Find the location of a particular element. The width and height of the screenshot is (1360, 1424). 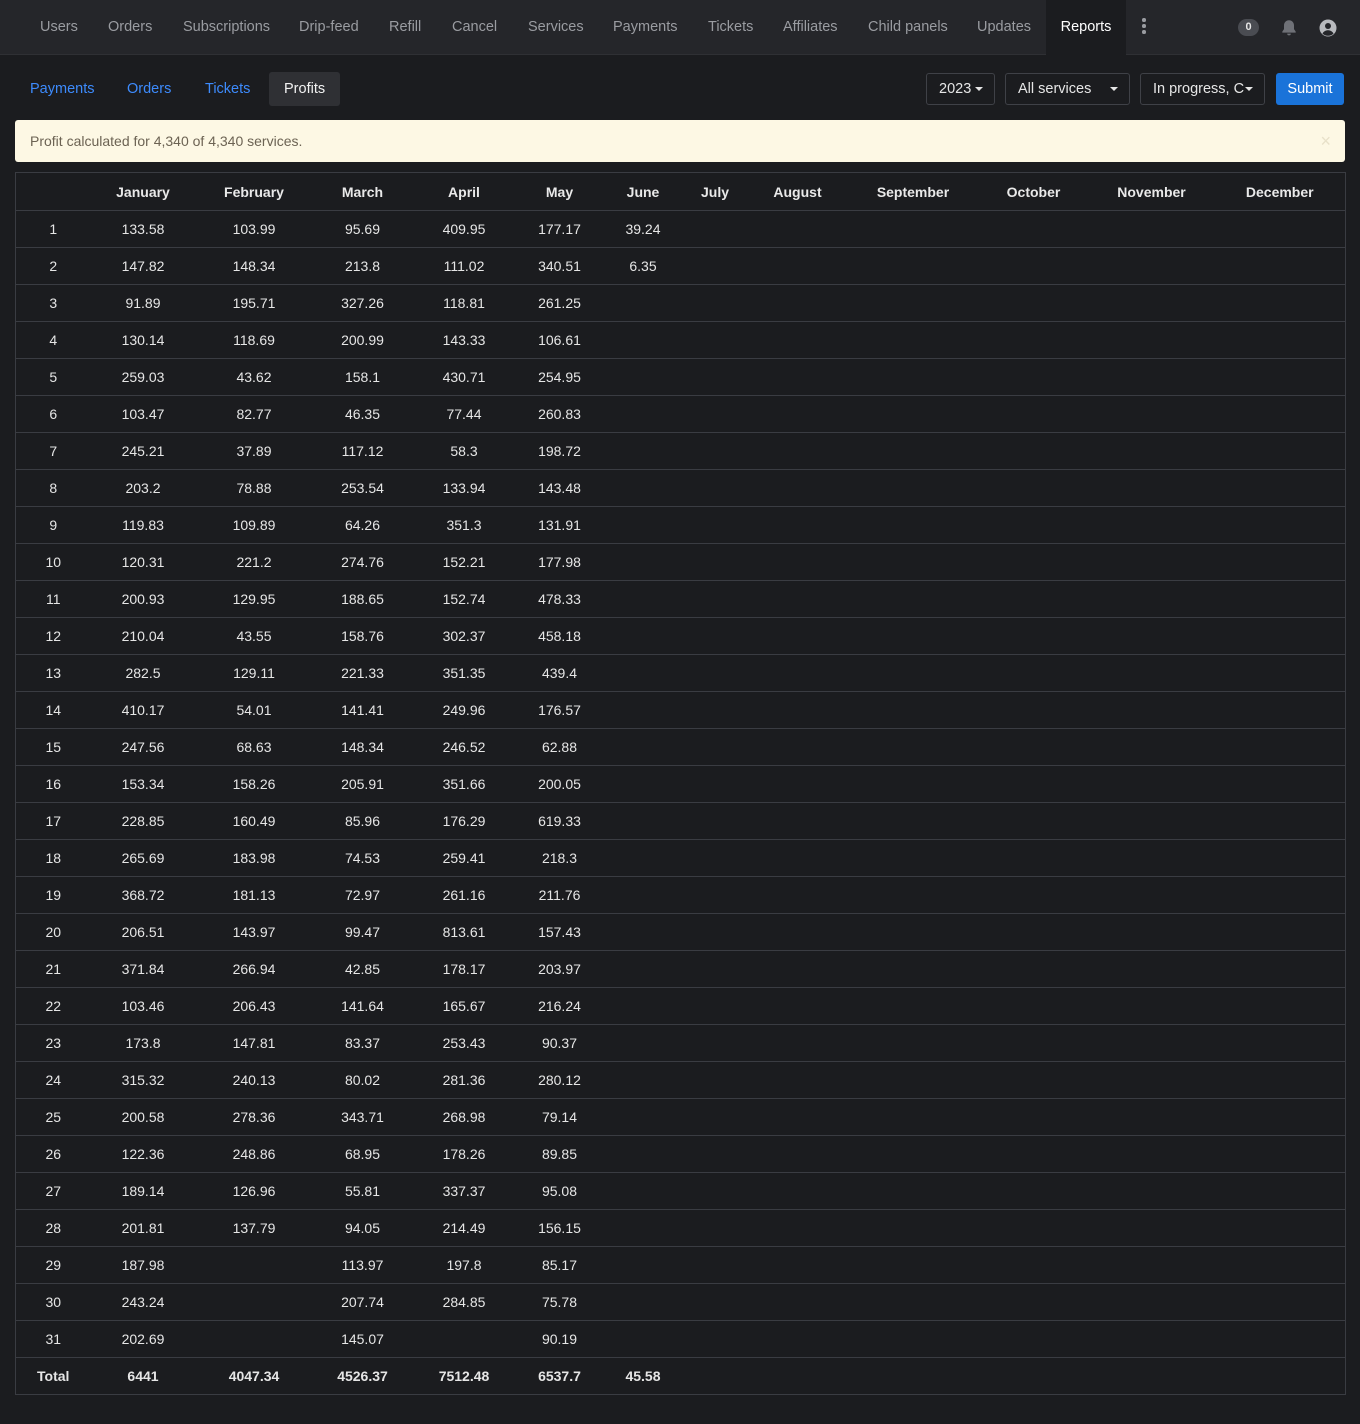

services-select: All services is located at coordinates (1067, 89).